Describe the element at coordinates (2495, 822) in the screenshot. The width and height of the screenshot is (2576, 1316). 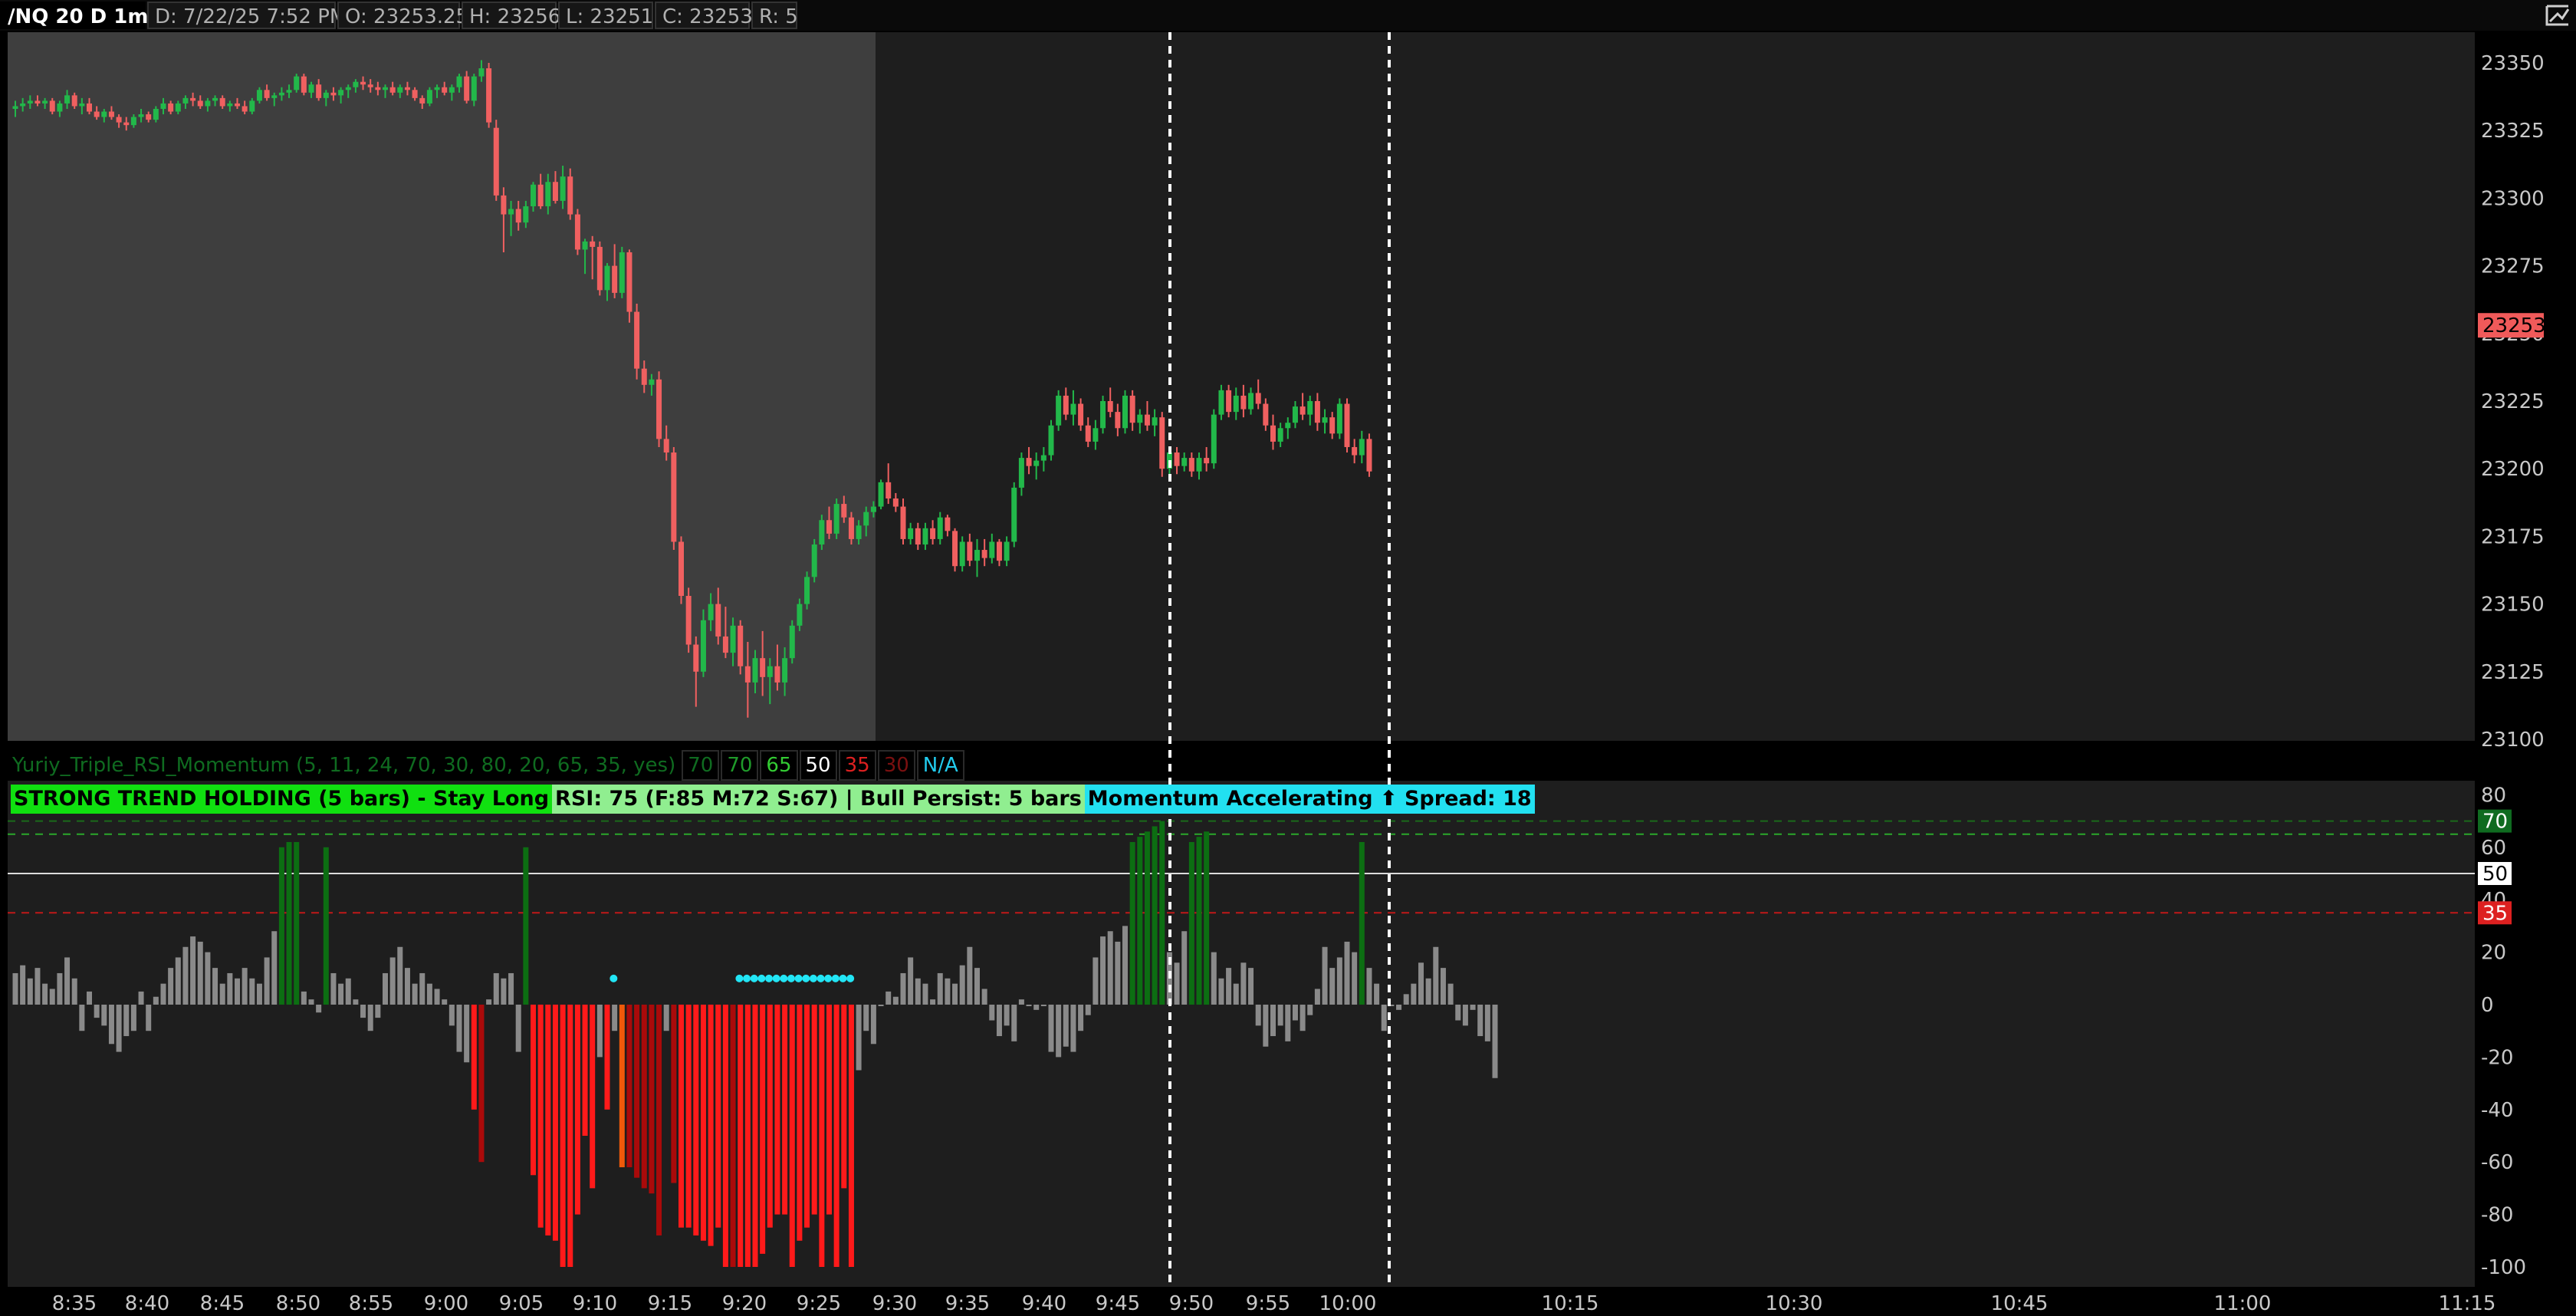
I see `indicator-level-label: 70` at that location.